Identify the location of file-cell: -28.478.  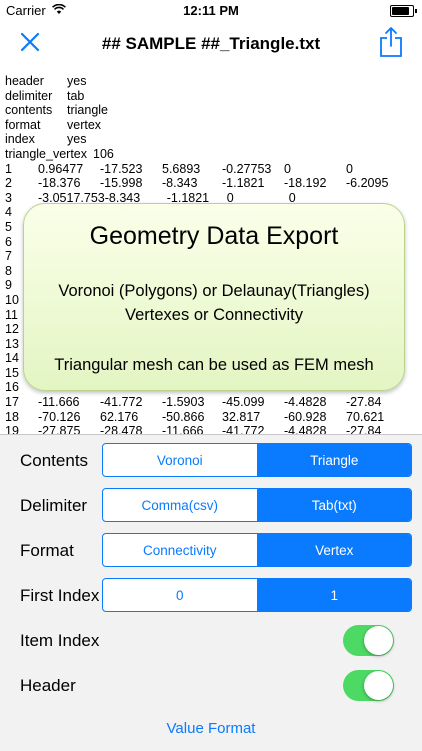
(121, 429).